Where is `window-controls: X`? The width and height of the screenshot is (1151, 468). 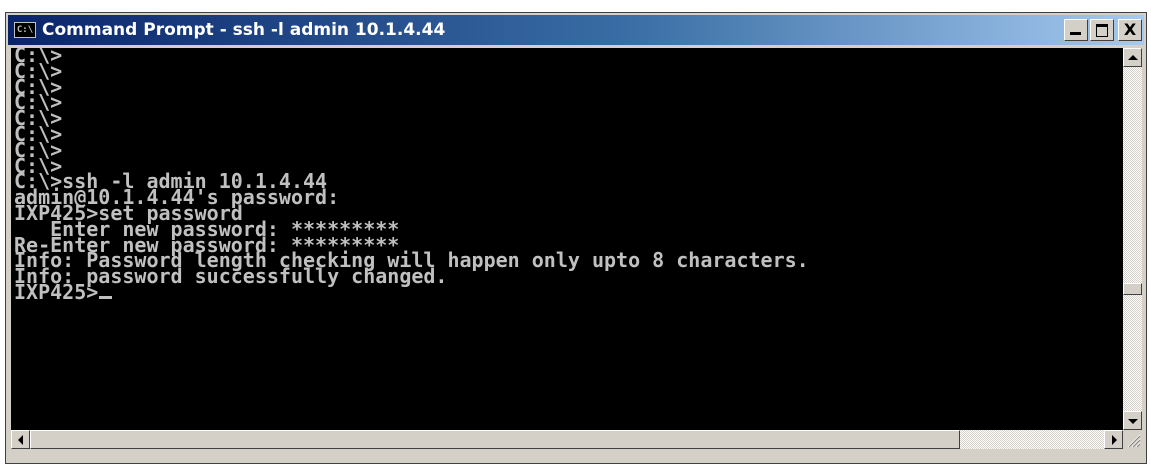 window-controls: X is located at coordinates (1102, 30).